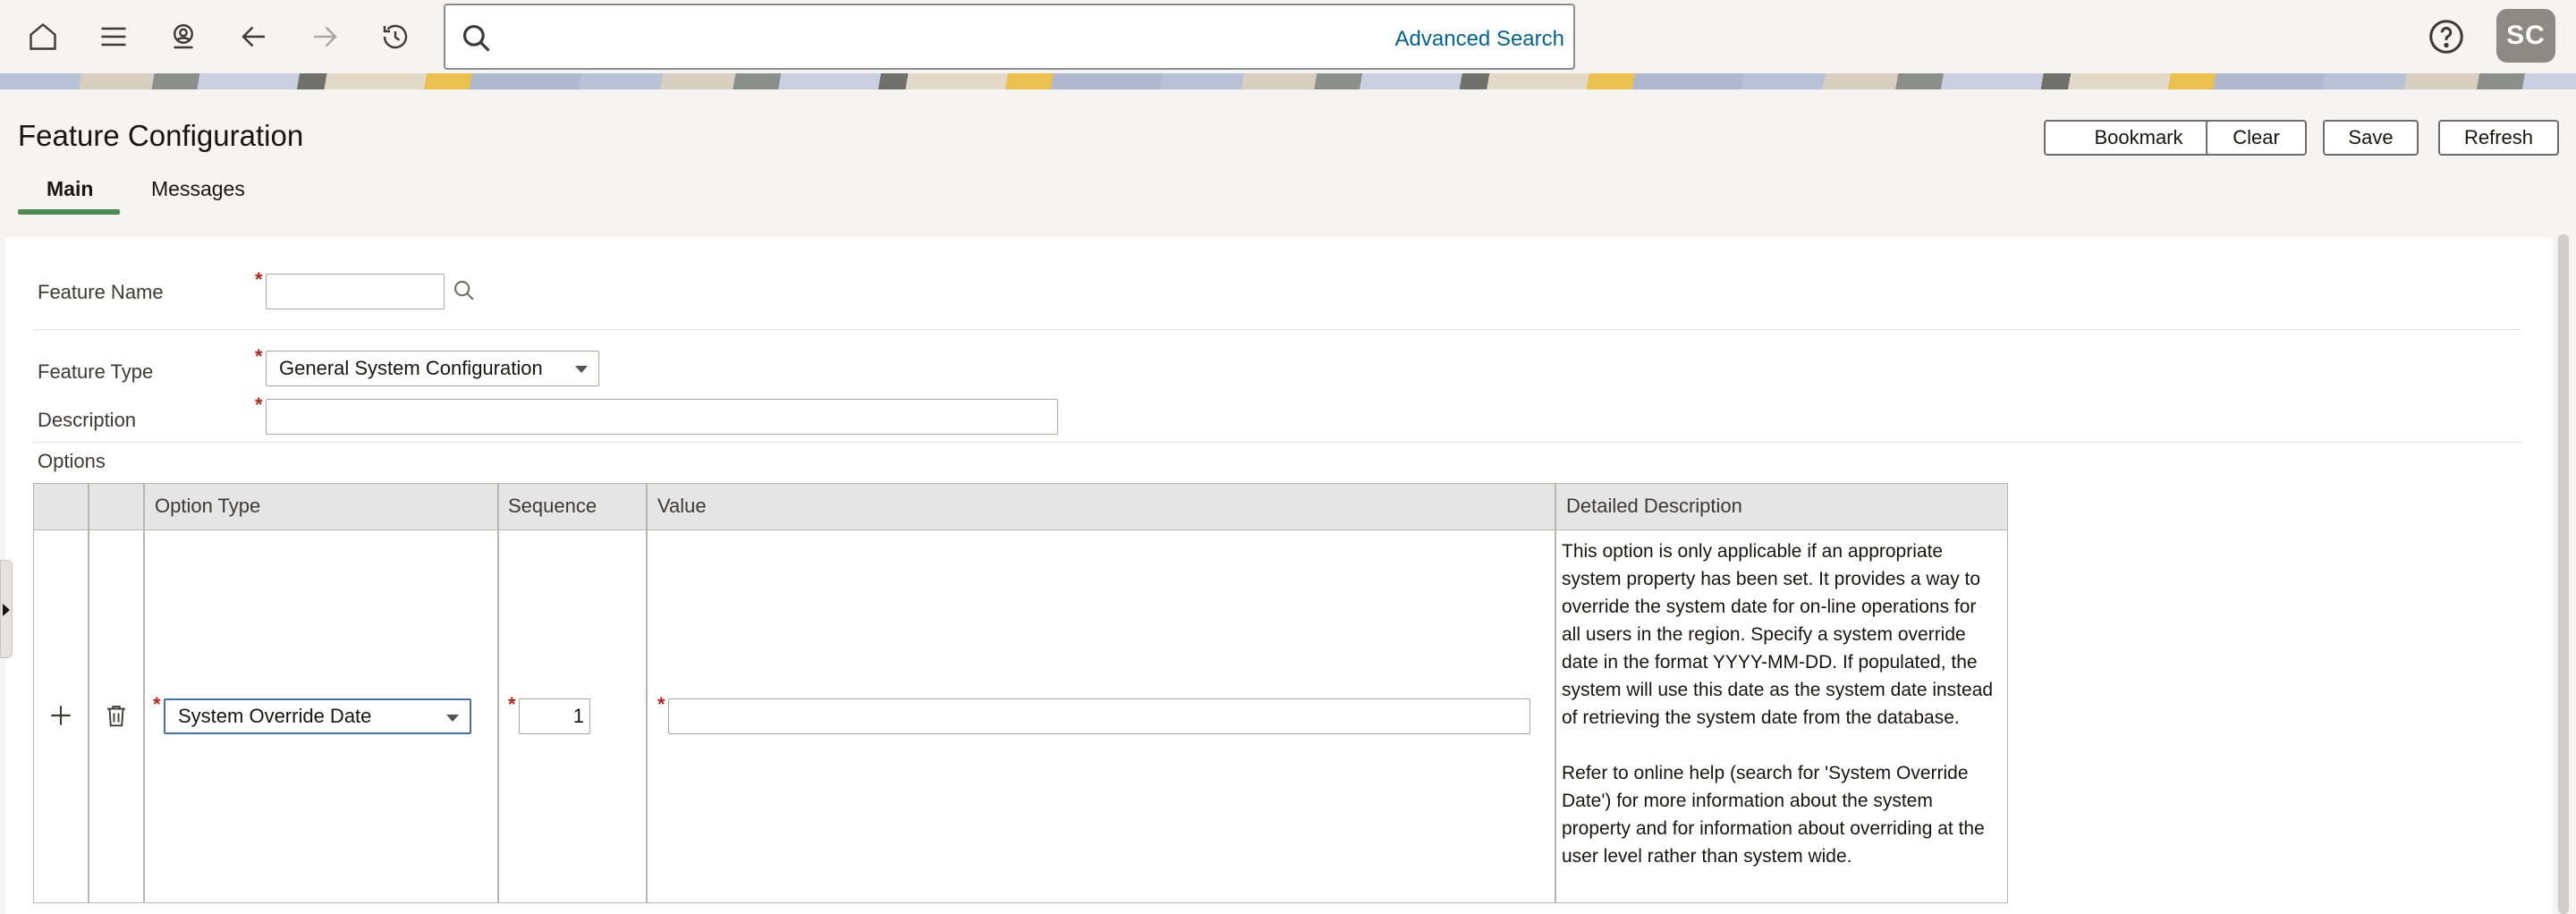  What do you see at coordinates (355, 291) in the screenshot?
I see `feature-name-input` at bounding box center [355, 291].